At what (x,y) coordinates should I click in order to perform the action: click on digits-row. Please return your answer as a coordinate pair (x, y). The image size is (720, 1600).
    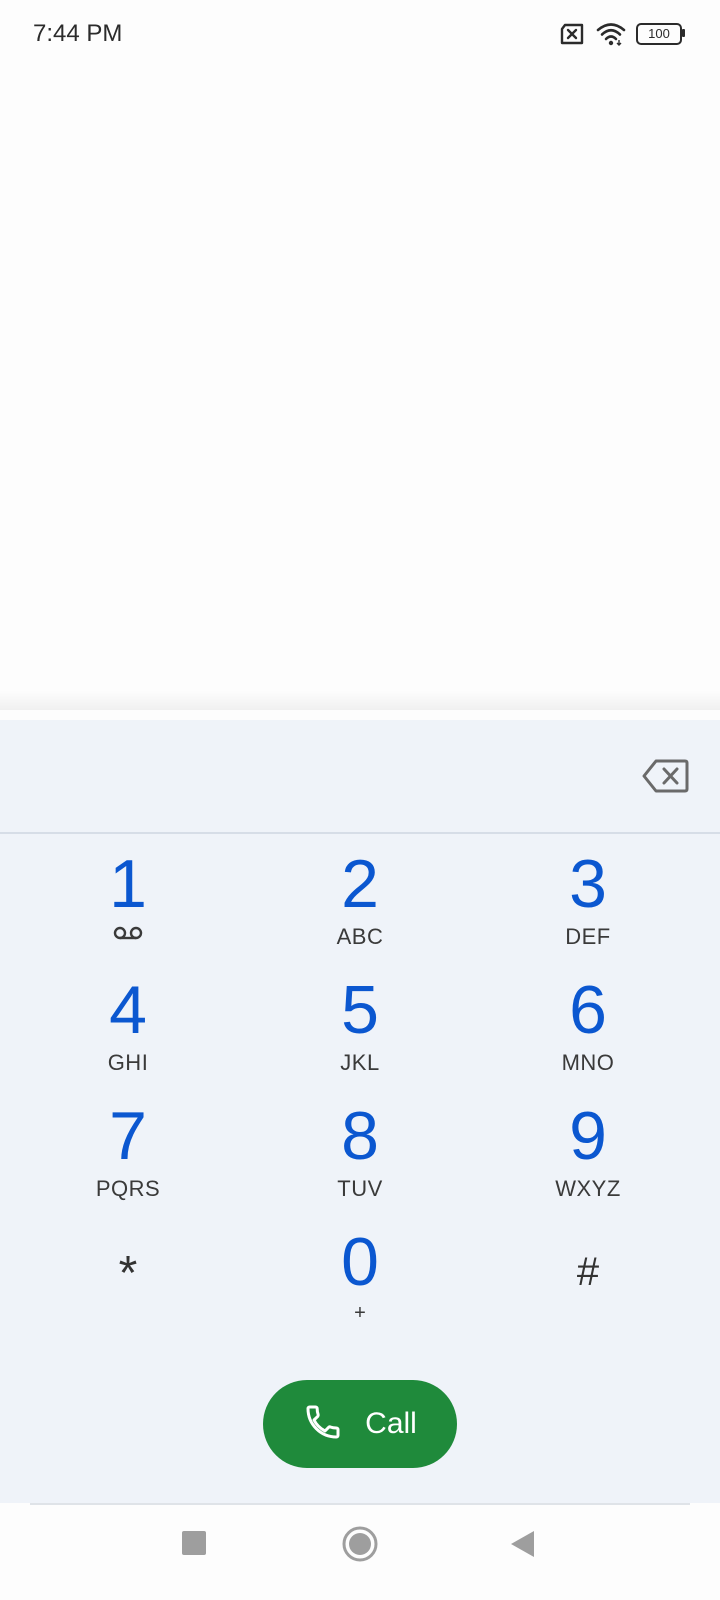
    Looking at the image, I should click on (360, 777).